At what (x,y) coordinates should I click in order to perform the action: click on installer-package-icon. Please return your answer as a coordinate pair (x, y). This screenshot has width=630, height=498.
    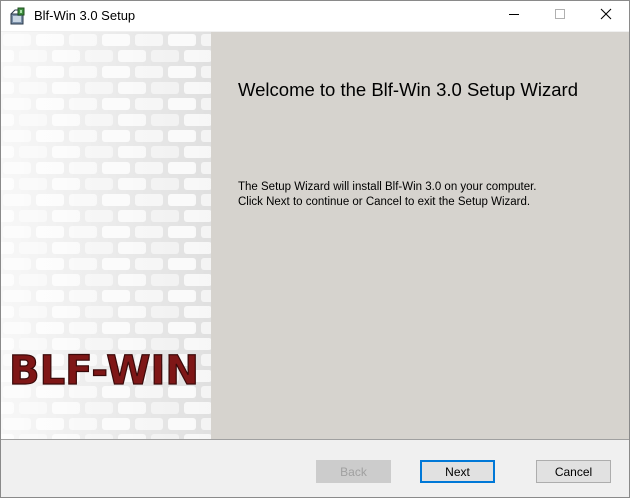
    Looking at the image, I should click on (18, 16).